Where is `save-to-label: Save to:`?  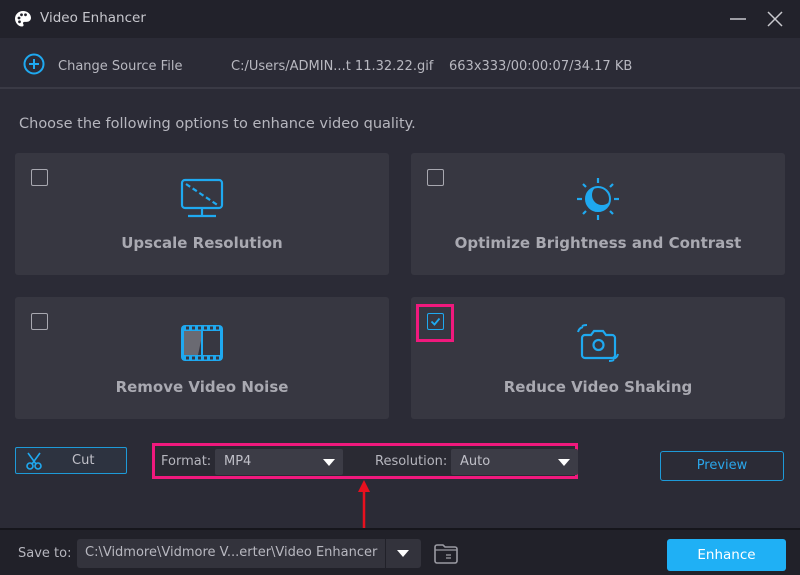
save-to-label: Save to: is located at coordinates (45, 553).